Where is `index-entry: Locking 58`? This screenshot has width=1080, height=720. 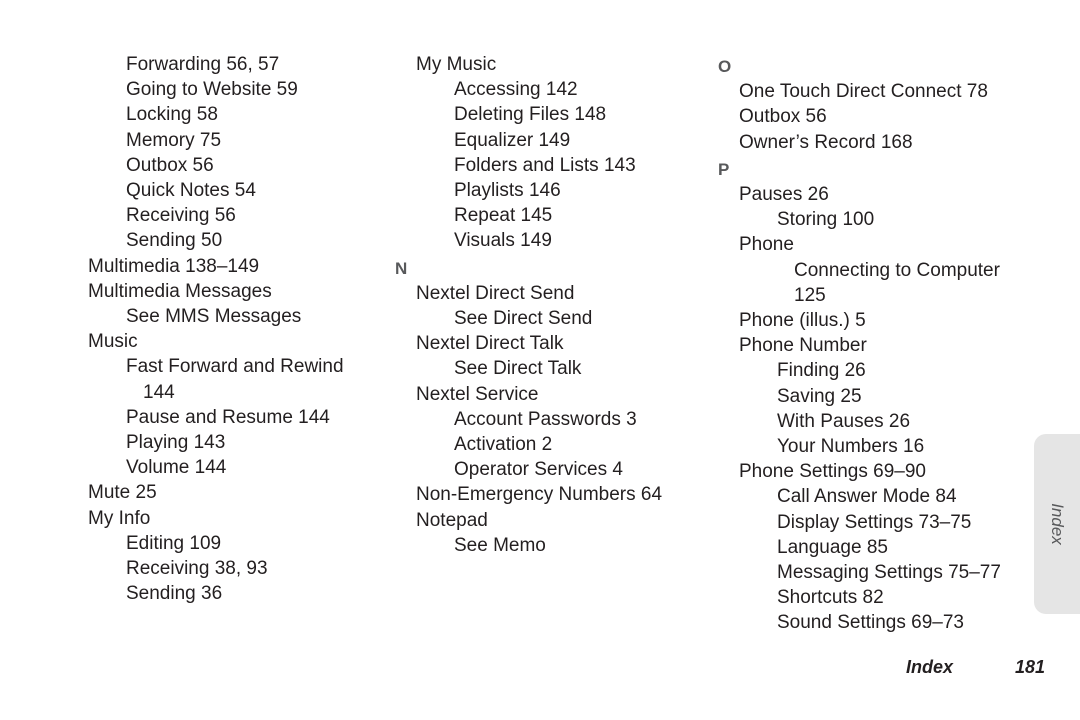 index-entry: Locking 58 is located at coordinates (172, 115).